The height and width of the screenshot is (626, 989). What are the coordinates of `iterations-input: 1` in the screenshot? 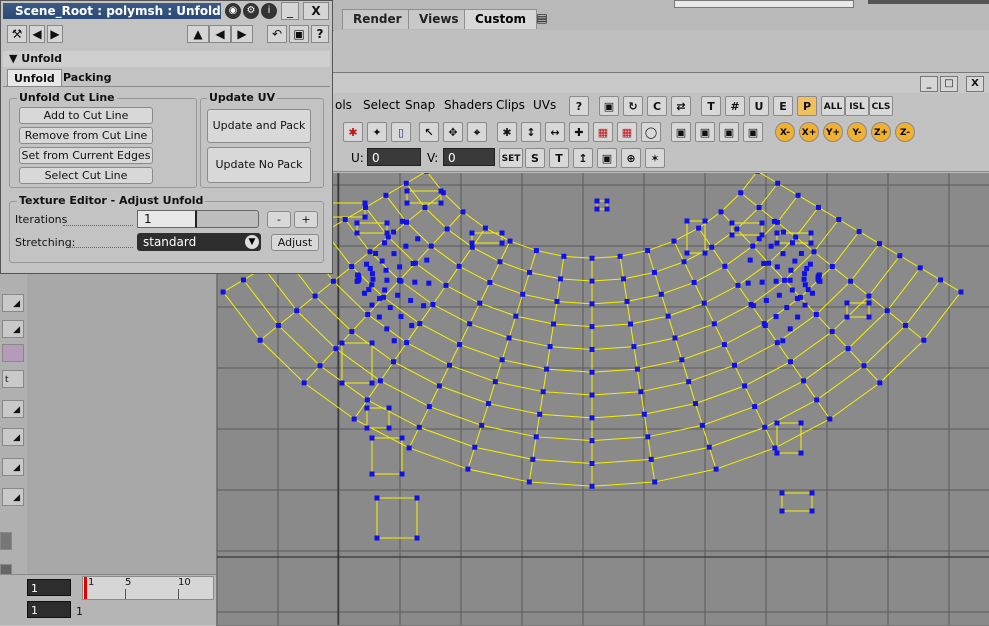 It's located at (167, 219).